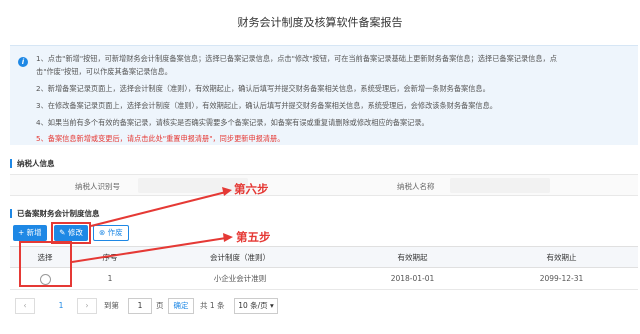 Image resolution: width=640 pixels, height=334 pixels. I want to click on taxpayer-id-value, so click(193, 185).